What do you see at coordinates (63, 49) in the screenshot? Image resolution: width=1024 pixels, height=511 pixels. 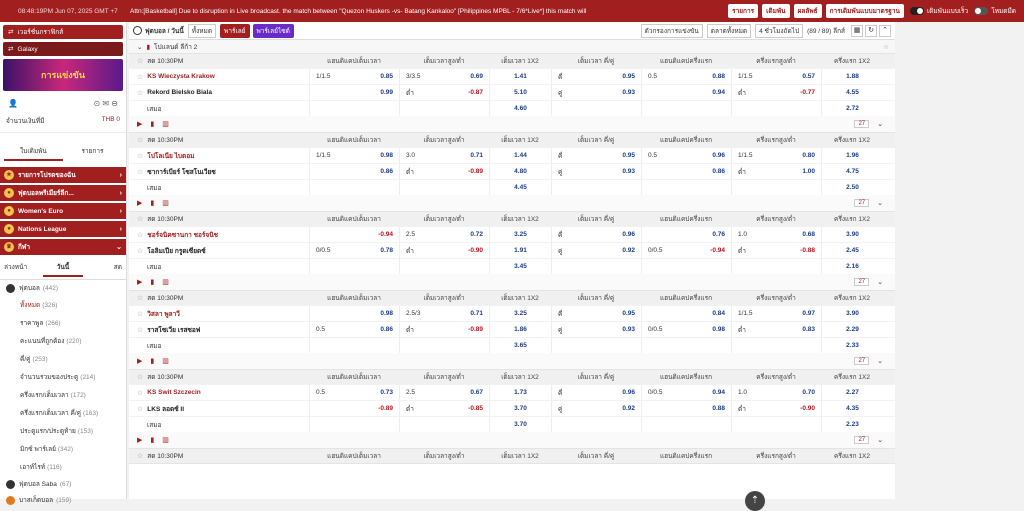 I see `galaxy-button: ⇄ Galaxy` at bounding box center [63, 49].